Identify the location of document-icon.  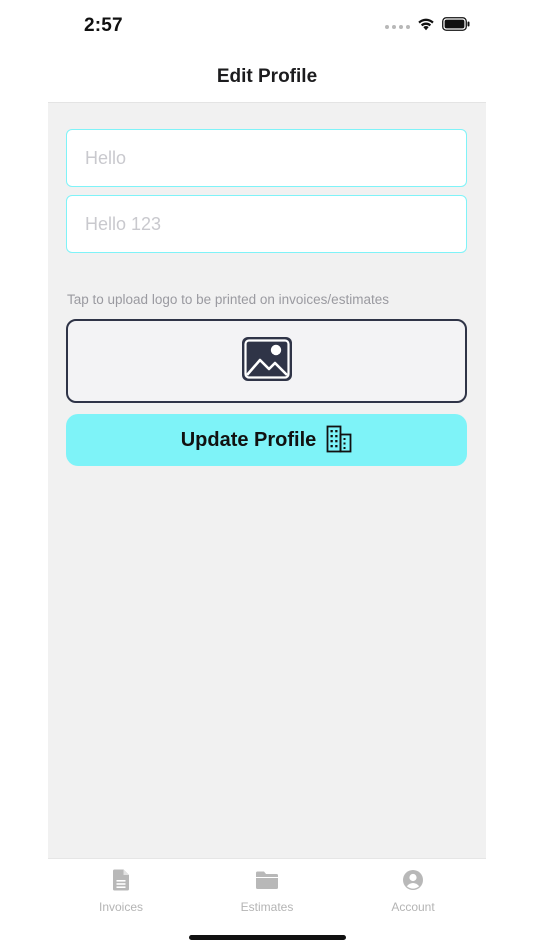
(121, 882).